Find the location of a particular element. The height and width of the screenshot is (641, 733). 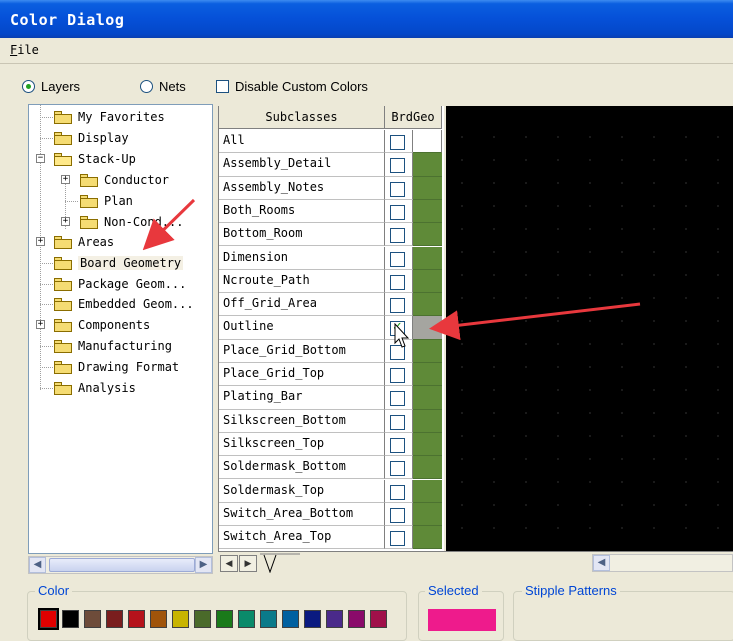

tree-item-stack-up: Stack-Up is located at coordinates (95, 159).